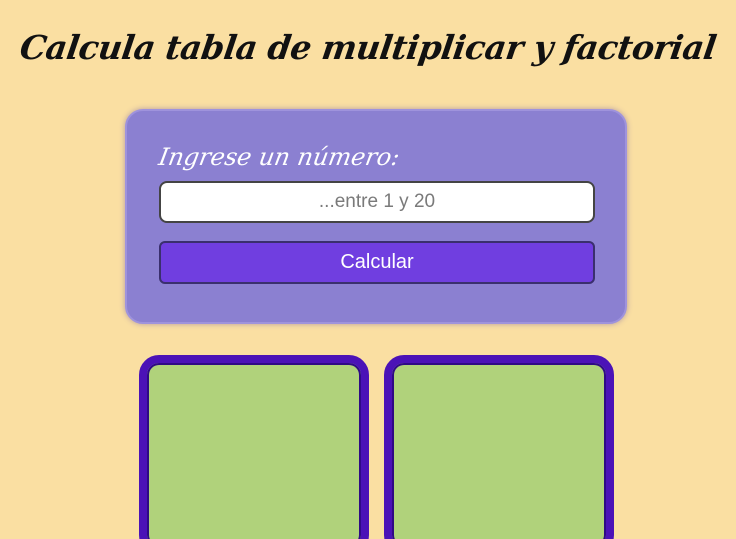 Image resolution: width=736 pixels, height=539 pixels. Describe the element at coordinates (368, 47) in the screenshot. I see `page-title: Calcula tabla de multiplicar y factorial` at that location.